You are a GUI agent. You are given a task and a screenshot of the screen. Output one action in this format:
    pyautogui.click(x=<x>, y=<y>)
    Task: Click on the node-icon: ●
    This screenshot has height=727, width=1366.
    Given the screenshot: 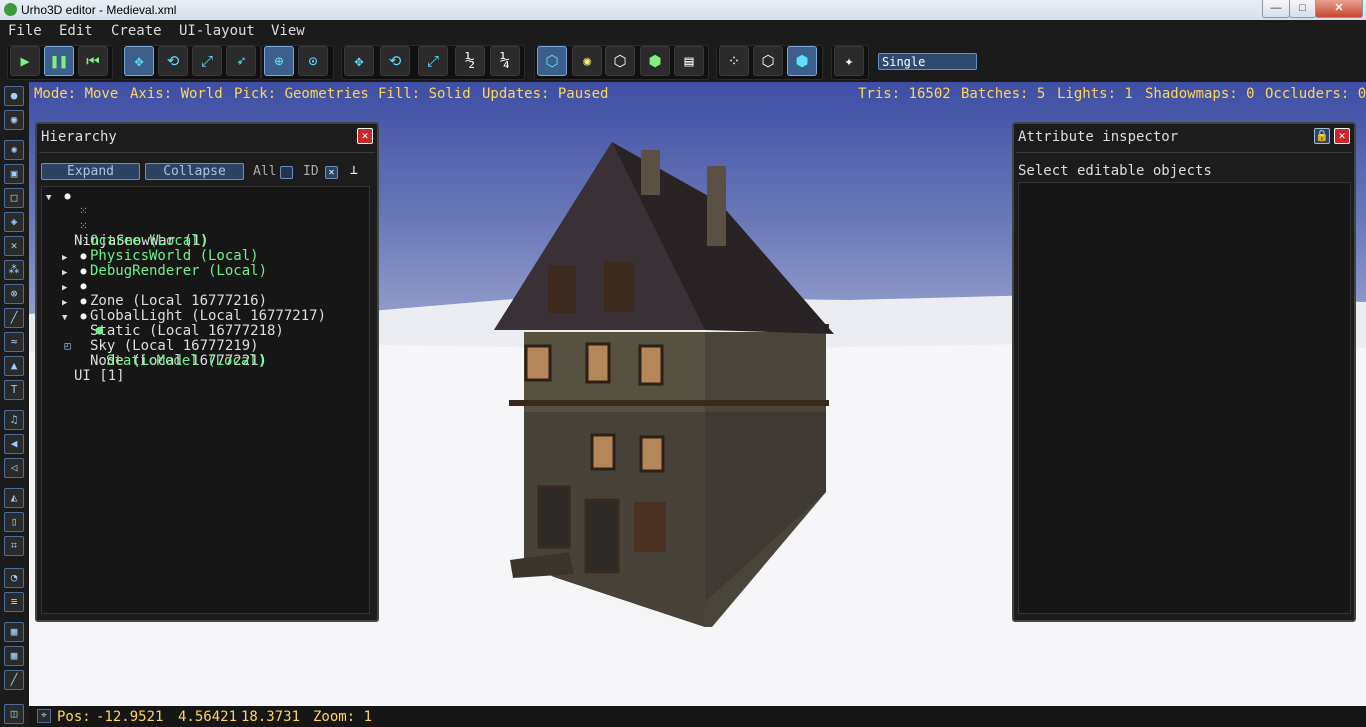 What is the action you would take?
    pyautogui.click(x=14, y=95)
    